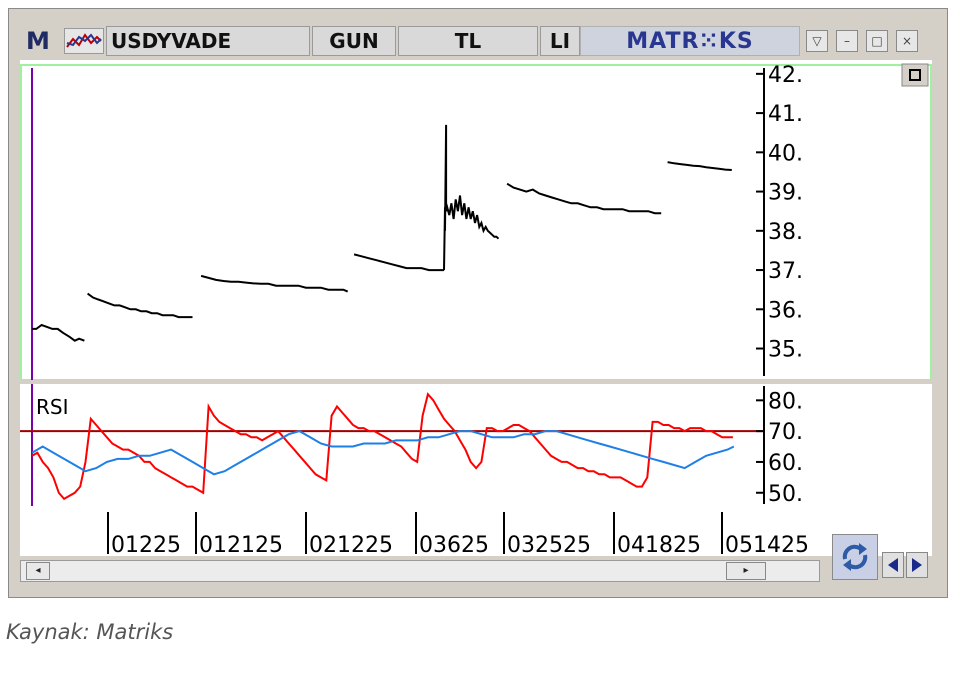 This screenshot has width=960, height=681. Describe the element at coordinates (146, 544) in the screenshot. I see `date-tick-label: 01225` at that location.